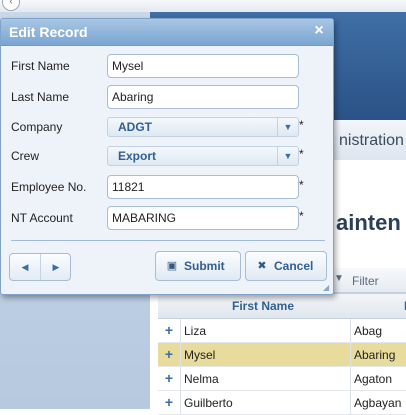 Image resolution: width=406 pixels, height=415 pixels. I want to click on record-pager: ◀ ▶, so click(40, 267).